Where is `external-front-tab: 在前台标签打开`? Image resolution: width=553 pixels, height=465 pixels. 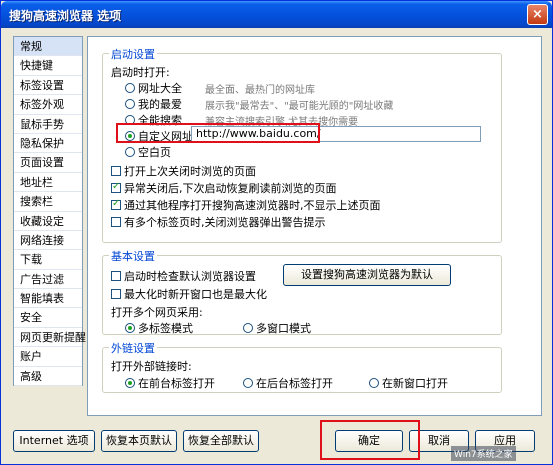
external-front-tab: 在前台标签打开 is located at coordinates (170, 383).